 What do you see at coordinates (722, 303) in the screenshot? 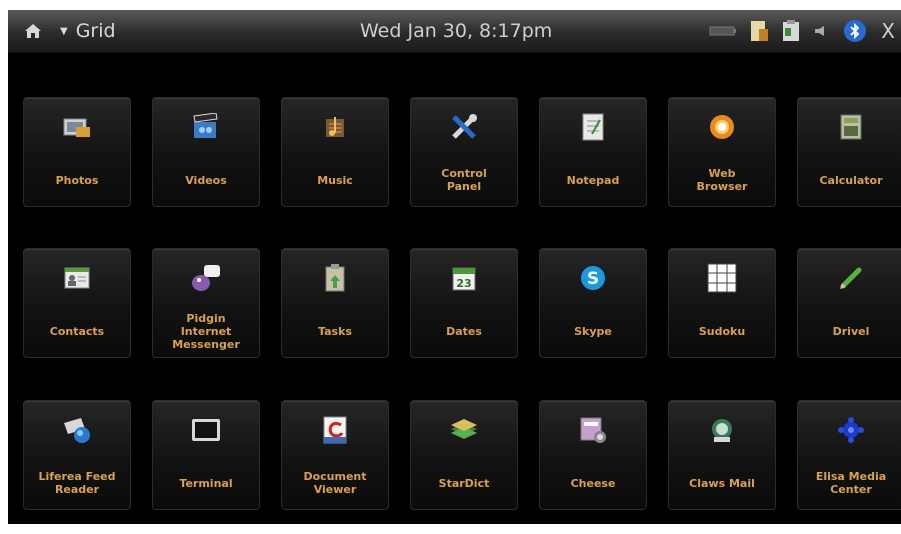
I see `app-tile-sudoku: Sudoku` at bounding box center [722, 303].